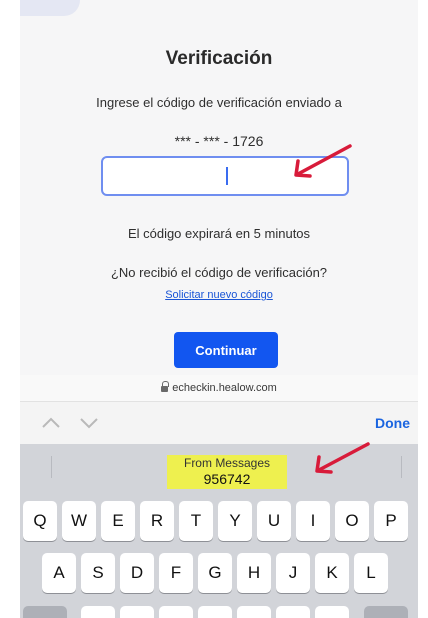 Image resolution: width=428 pixels, height=618 pixels. What do you see at coordinates (219, 58) in the screenshot?
I see `page-title: Verificación` at bounding box center [219, 58].